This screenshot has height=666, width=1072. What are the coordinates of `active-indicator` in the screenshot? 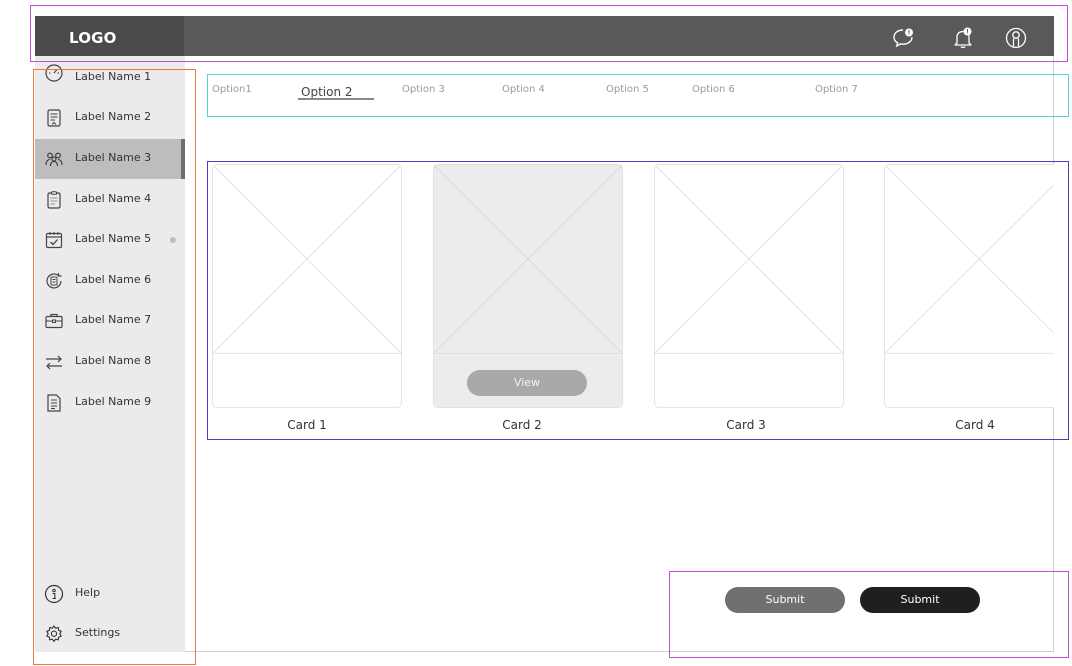 It's located at (183, 159).